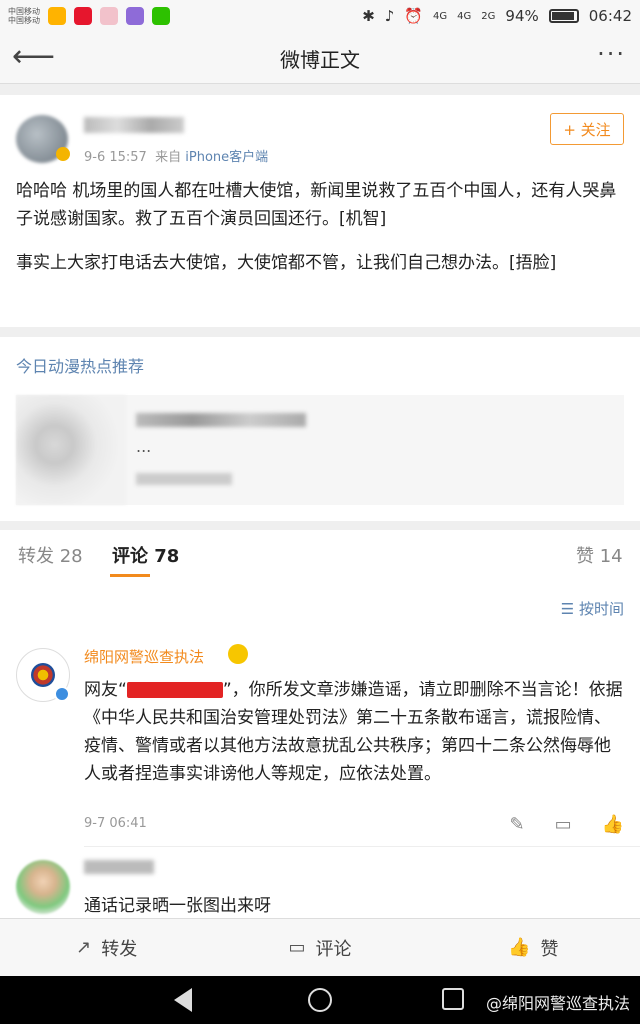 The width and height of the screenshot is (640, 1024). I want to click on wechat-notification-icon, so click(161, 16).